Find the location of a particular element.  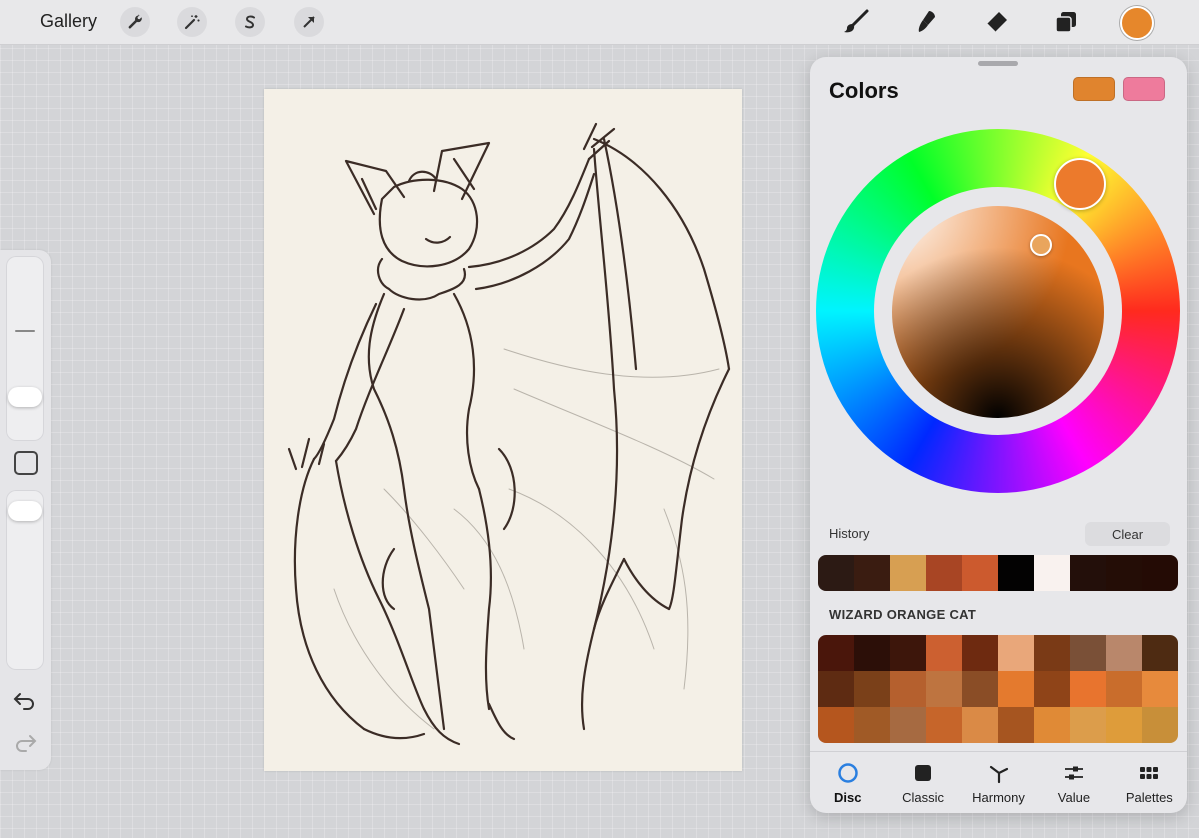

palette-name: WIZARD ORANGE CAT is located at coordinates (903, 614).